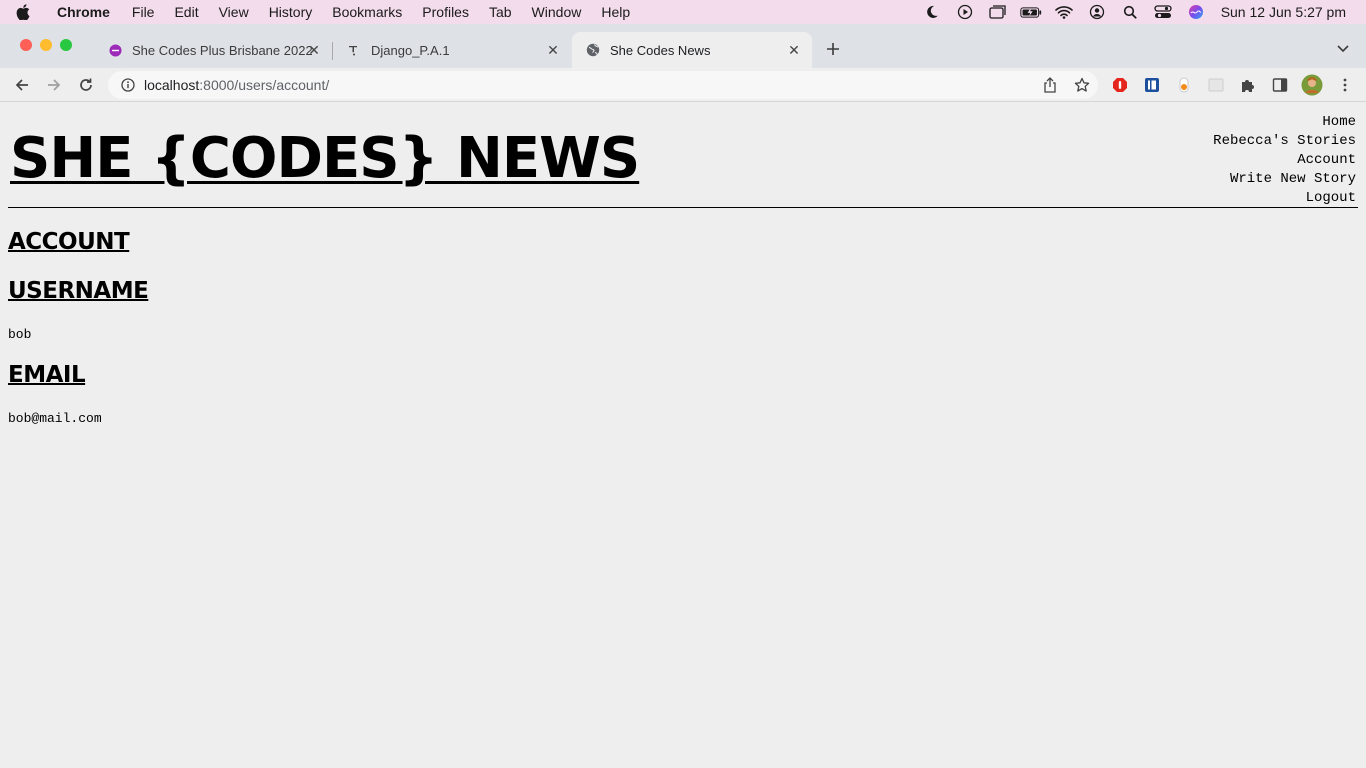 This screenshot has height=768, width=1366. I want to click on shecodes-favicon, so click(115, 50).